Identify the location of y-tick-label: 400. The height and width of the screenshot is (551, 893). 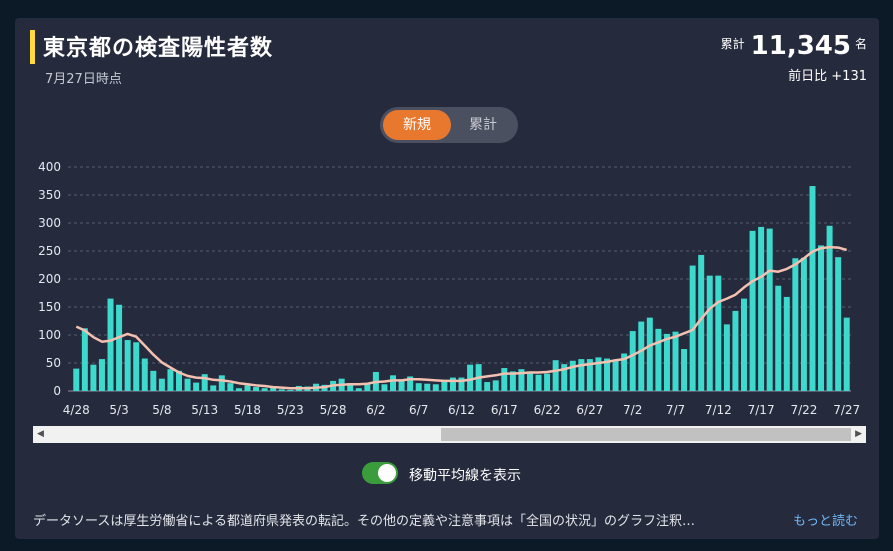
(49, 167).